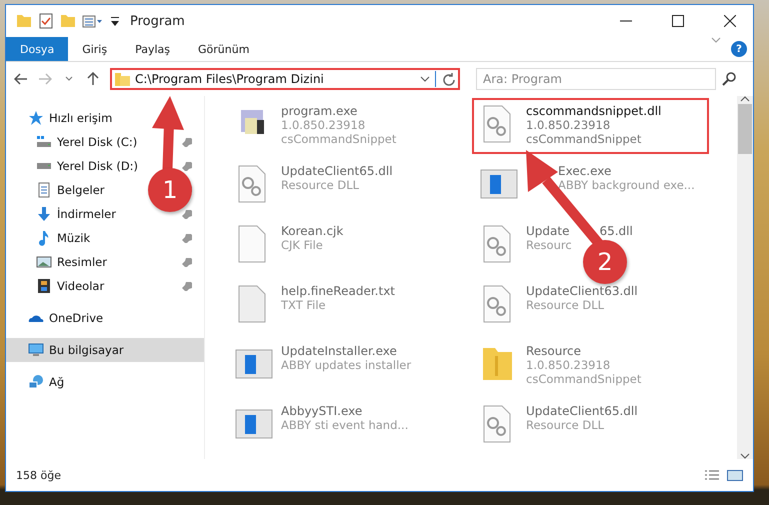 This screenshot has width=769, height=505. I want to click on sidebar-item: Müzik, so click(73, 238).